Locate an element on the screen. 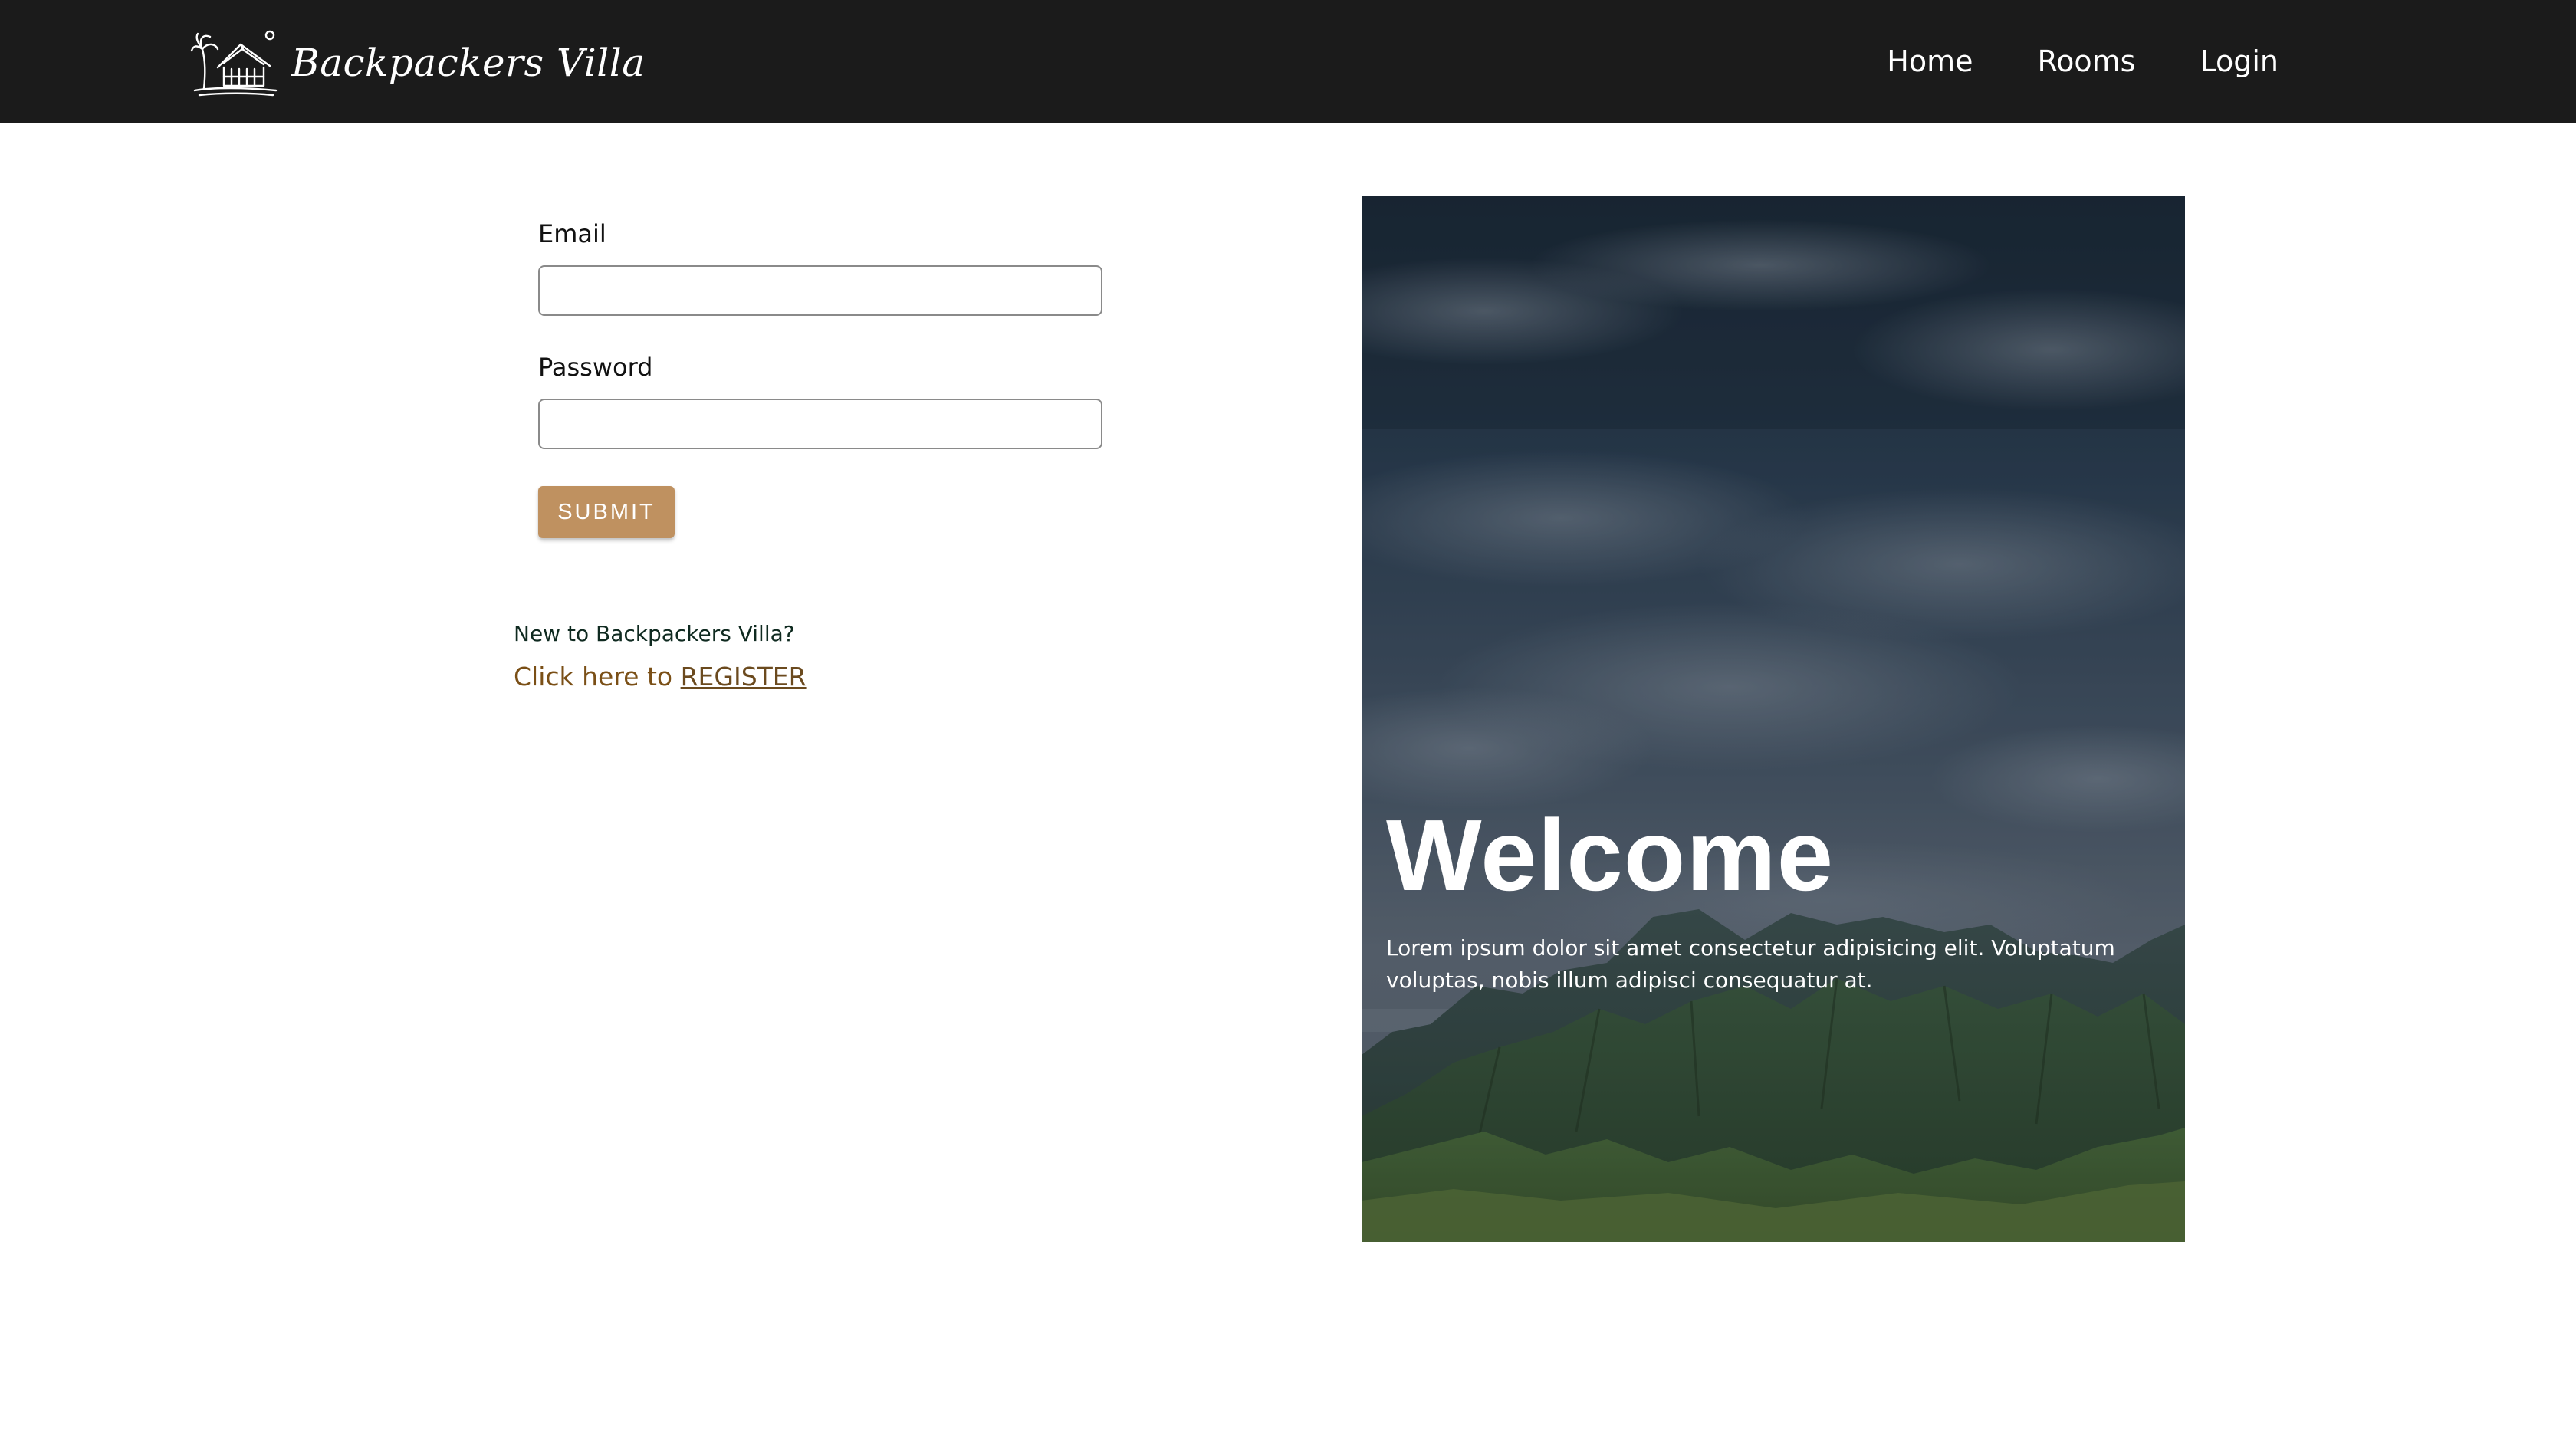 This screenshot has width=2576, height=1429. password-field is located at coordinates (820, 424).